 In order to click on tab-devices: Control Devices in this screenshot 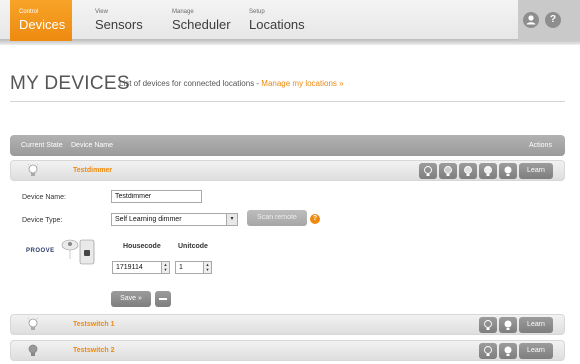, I will do `click(41, 20)`.